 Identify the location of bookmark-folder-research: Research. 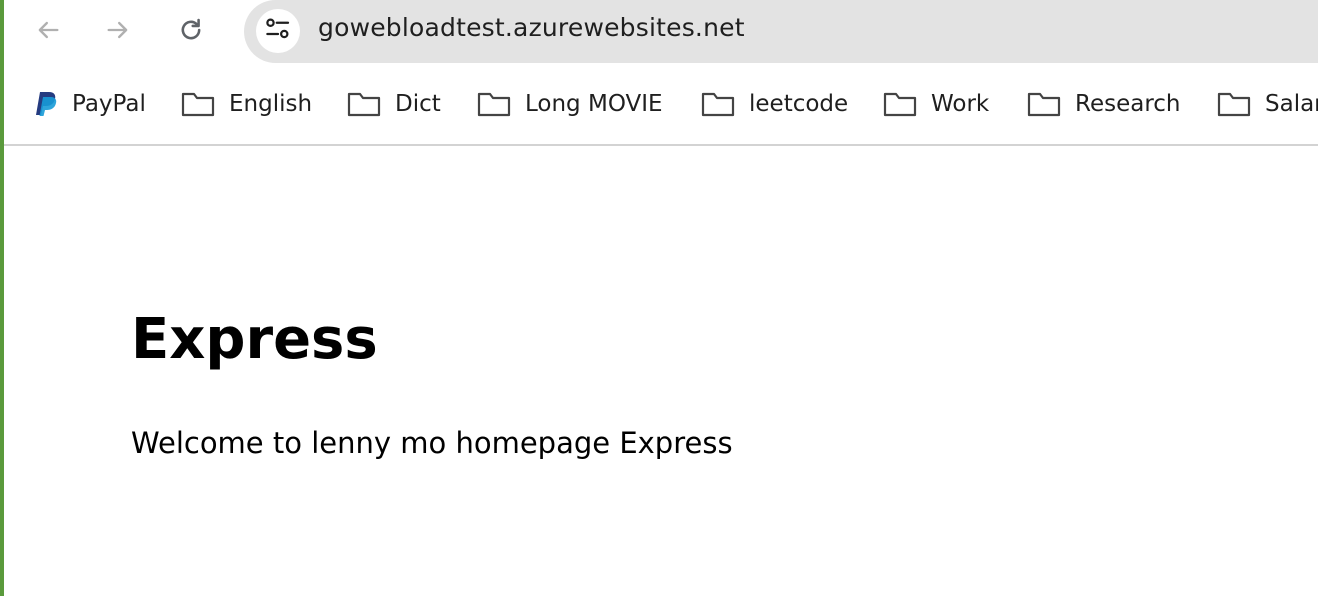
(1104, 104).